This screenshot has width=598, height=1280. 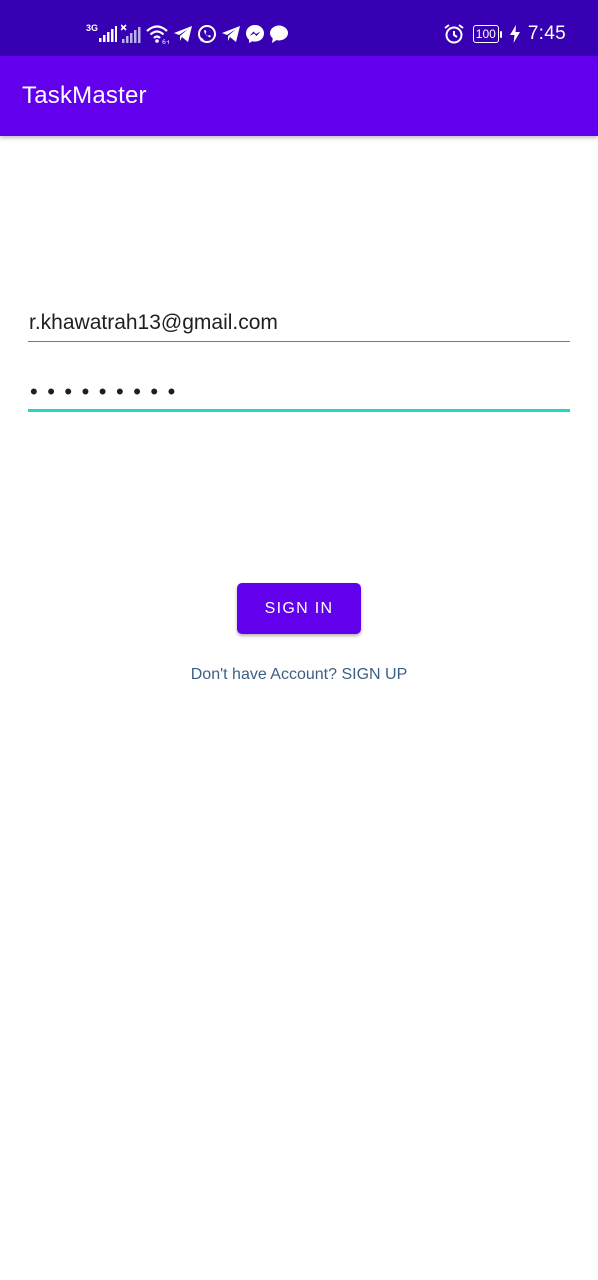 What do you see at coordinates (207, 34) in the screenshot?
I see `whatsapp-icon` at bounding box center [207, 34].